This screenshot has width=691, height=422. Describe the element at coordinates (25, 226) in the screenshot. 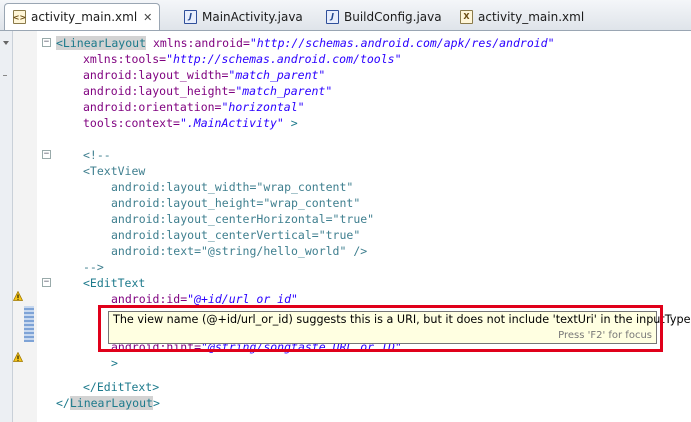

I see `annotation-ruler` at that location.